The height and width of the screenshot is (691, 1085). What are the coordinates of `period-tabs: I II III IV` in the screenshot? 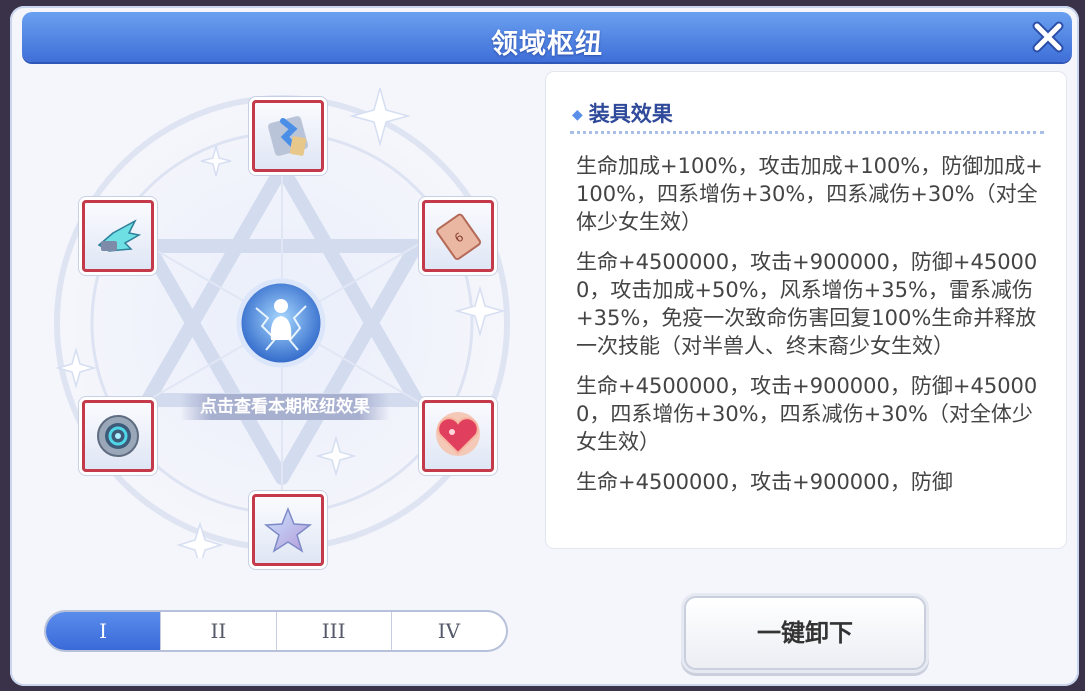 It's located at (276, 631).